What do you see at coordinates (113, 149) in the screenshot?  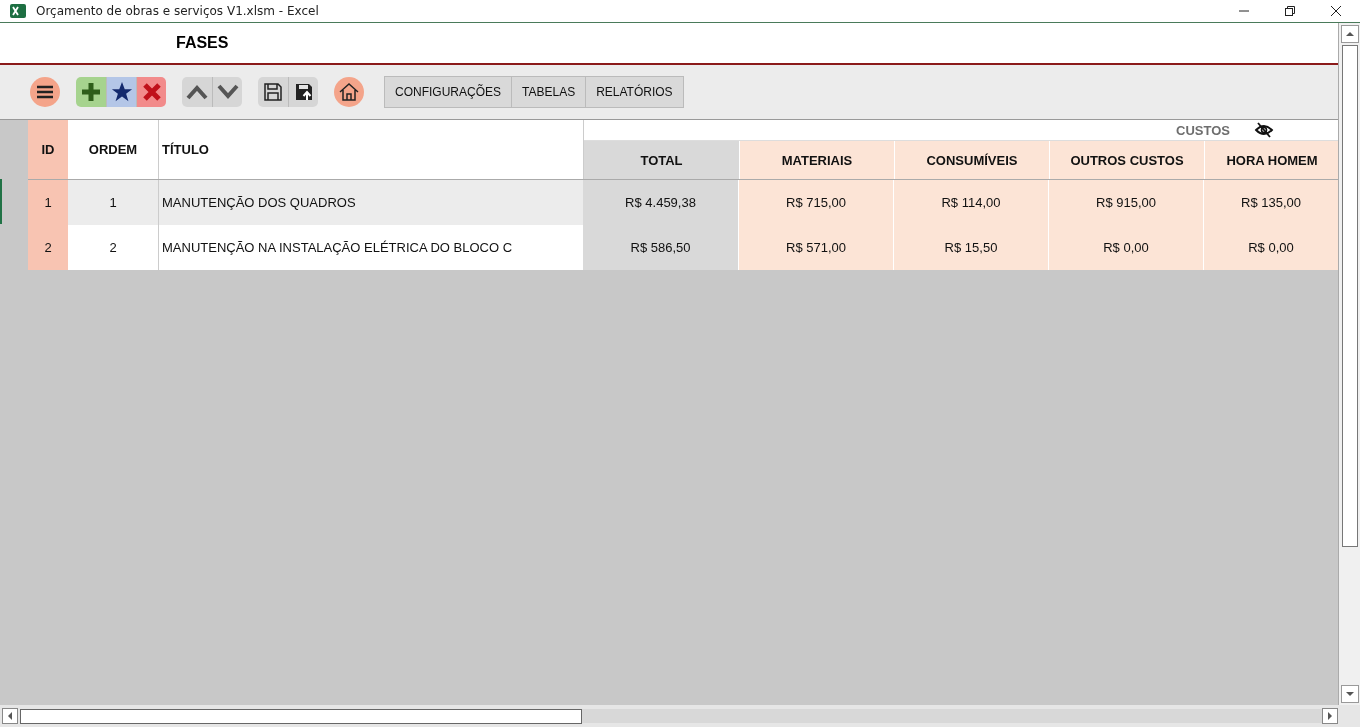 I see `column-header: ORDEM` at bounding box center [113, 149].